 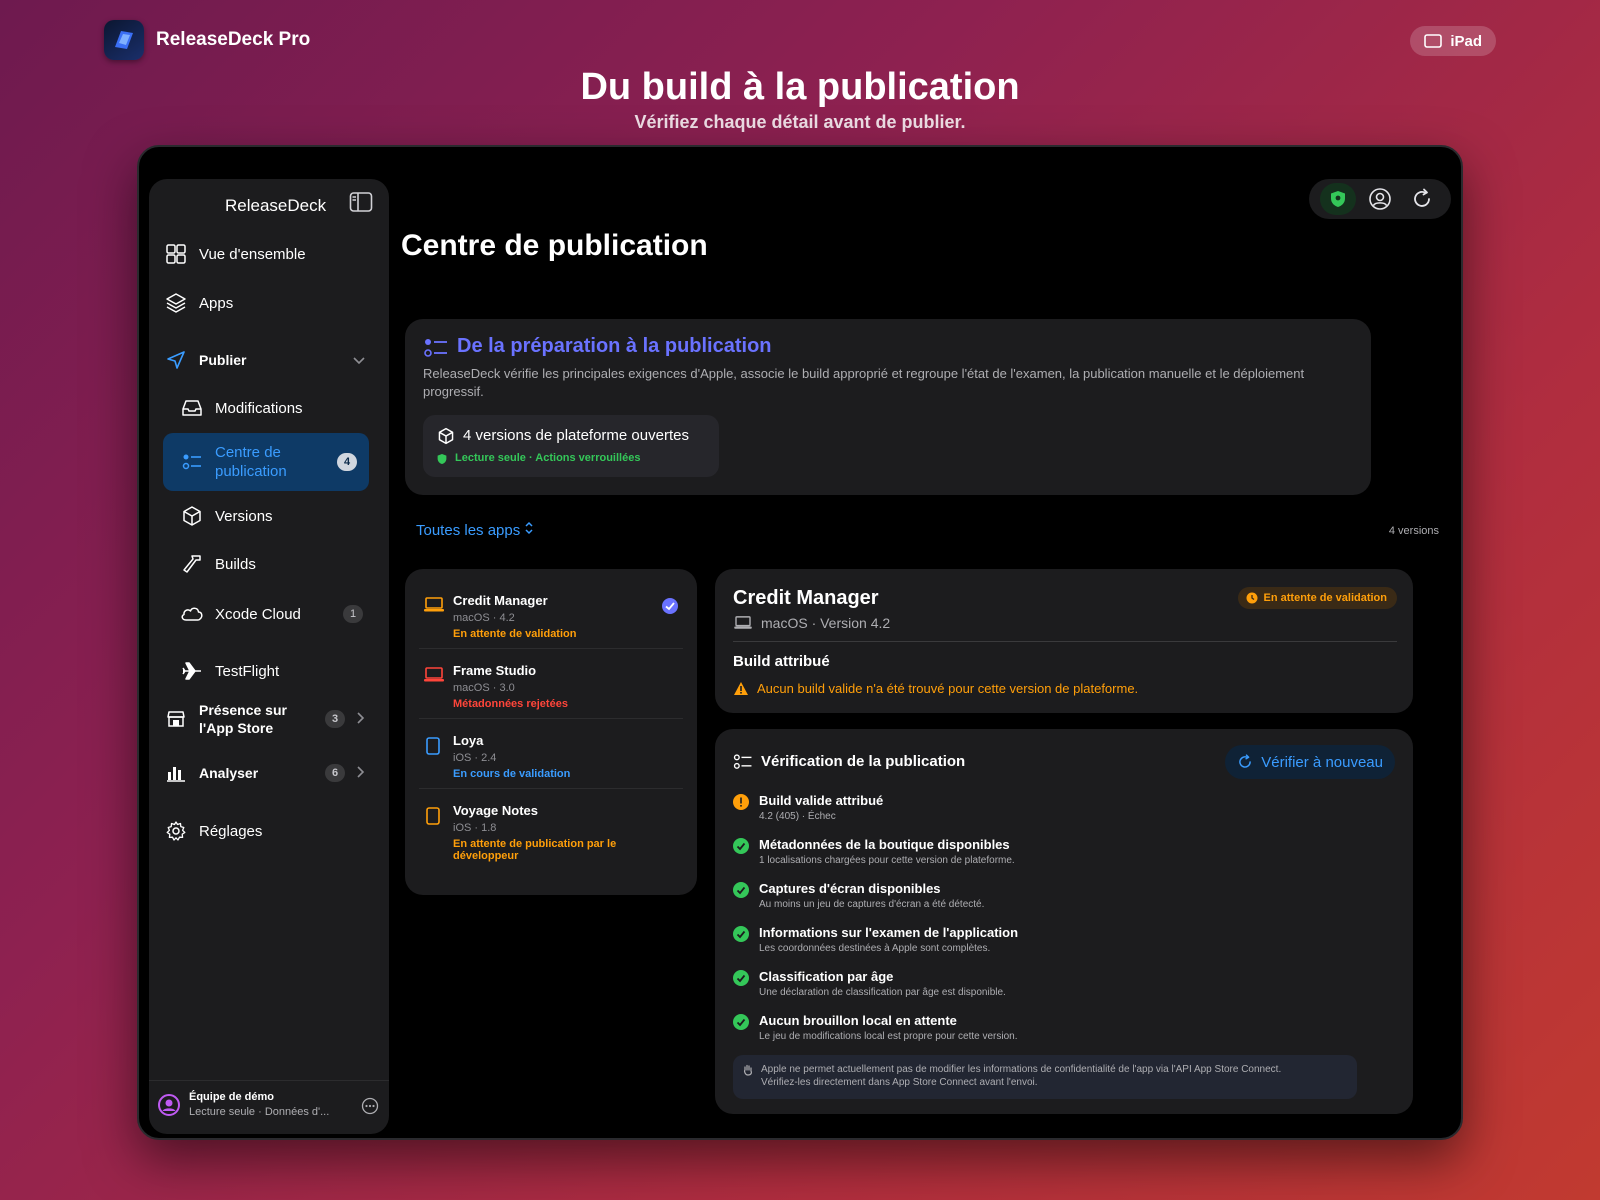 What do you see at coordinates (235, 564) in the screenshot?
I see `sidebar-item-label: Builds` at bounding box center [235, 564].